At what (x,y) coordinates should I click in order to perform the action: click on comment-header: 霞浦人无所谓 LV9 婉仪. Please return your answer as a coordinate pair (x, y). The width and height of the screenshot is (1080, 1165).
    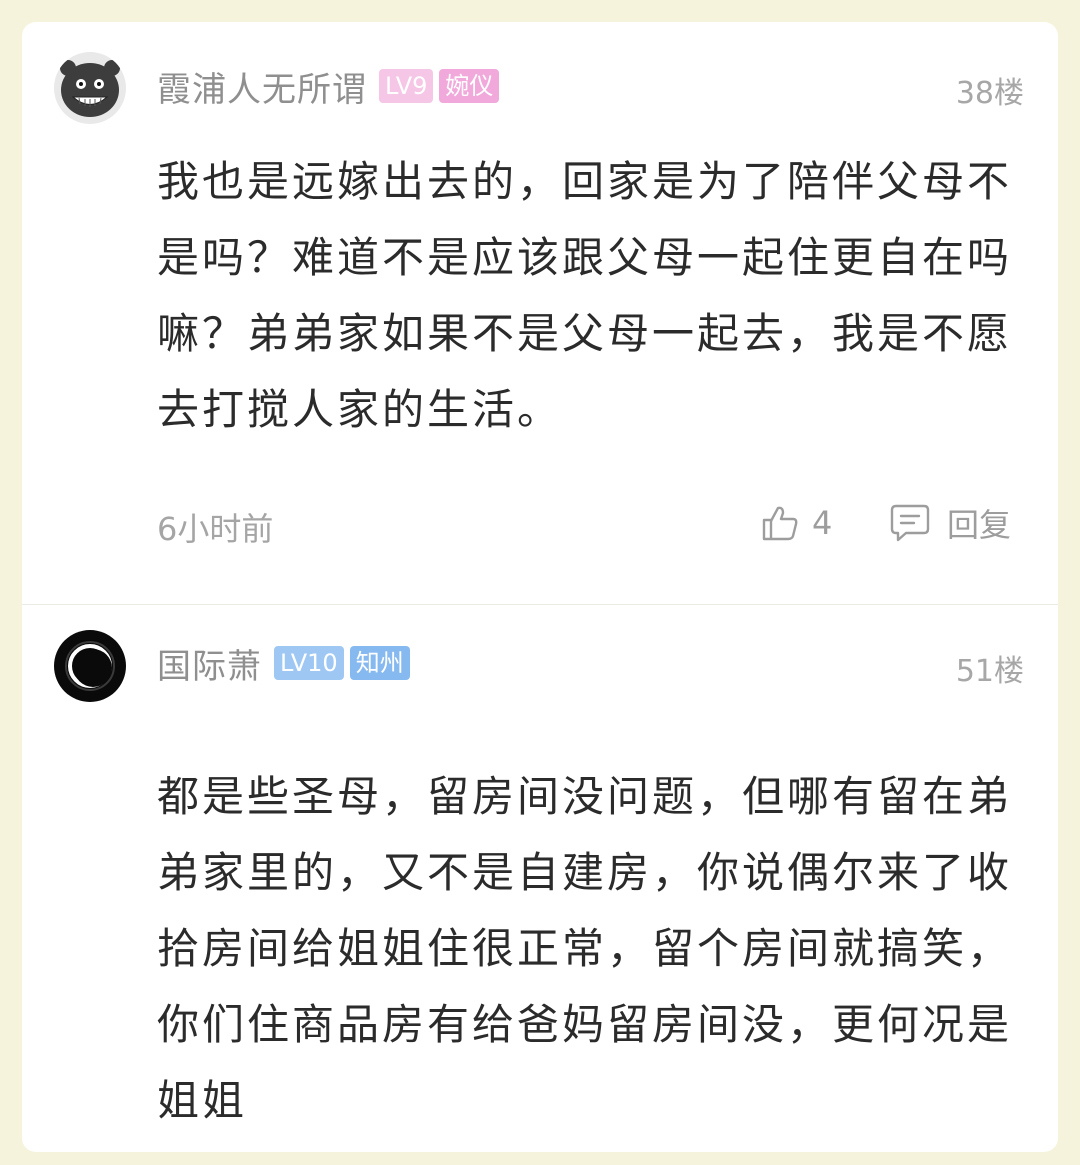
    Looking at the image, I should click on (328, 86).